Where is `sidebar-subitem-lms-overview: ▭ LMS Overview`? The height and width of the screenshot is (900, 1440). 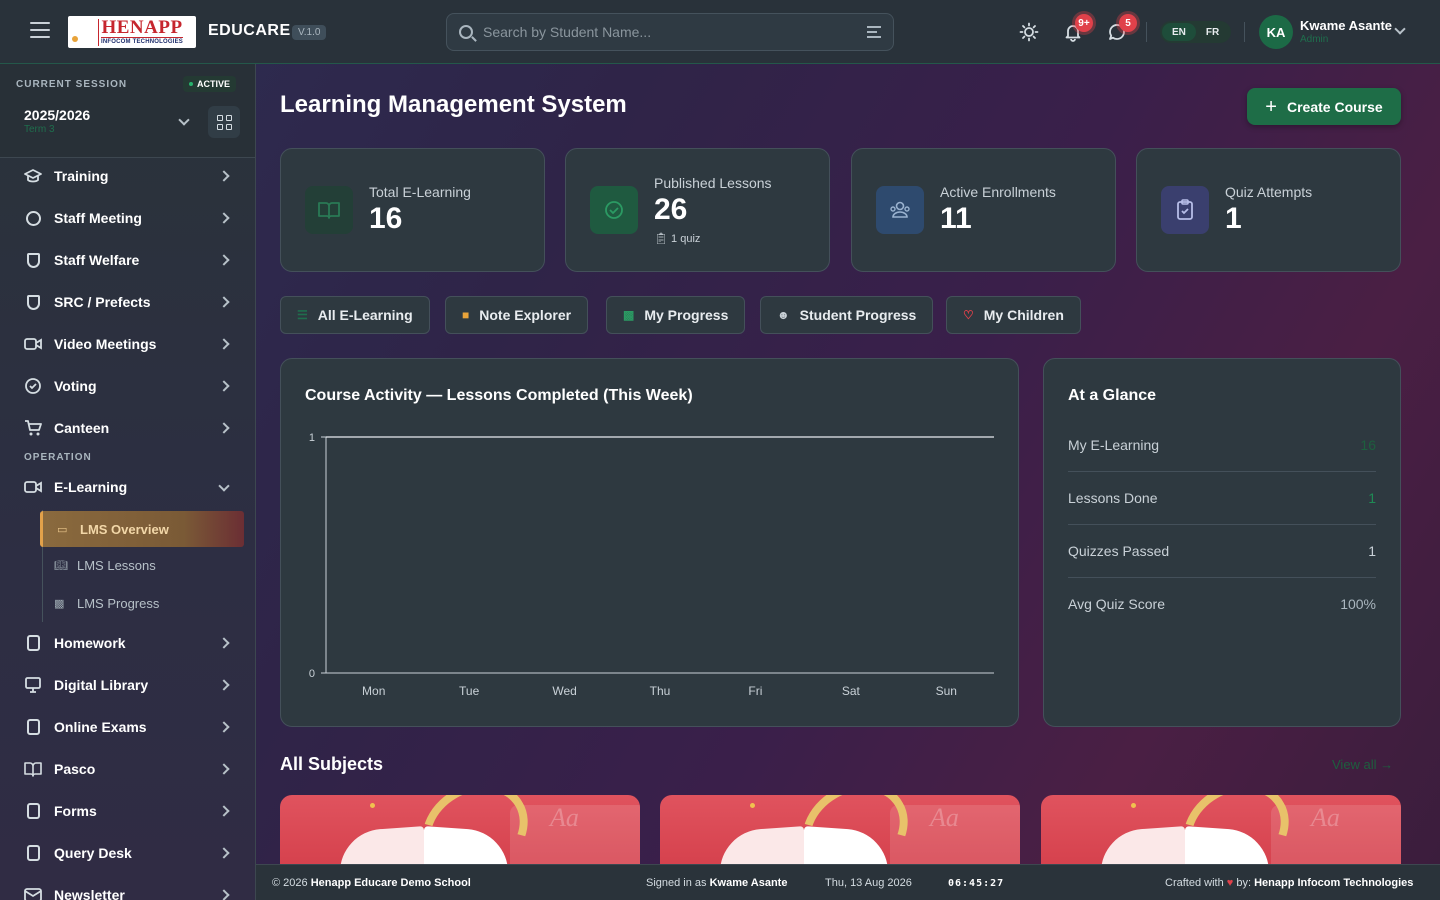
sidebar-subitem-lms-overview: ▭ LMS Overview is located at coordinates (142, 529).